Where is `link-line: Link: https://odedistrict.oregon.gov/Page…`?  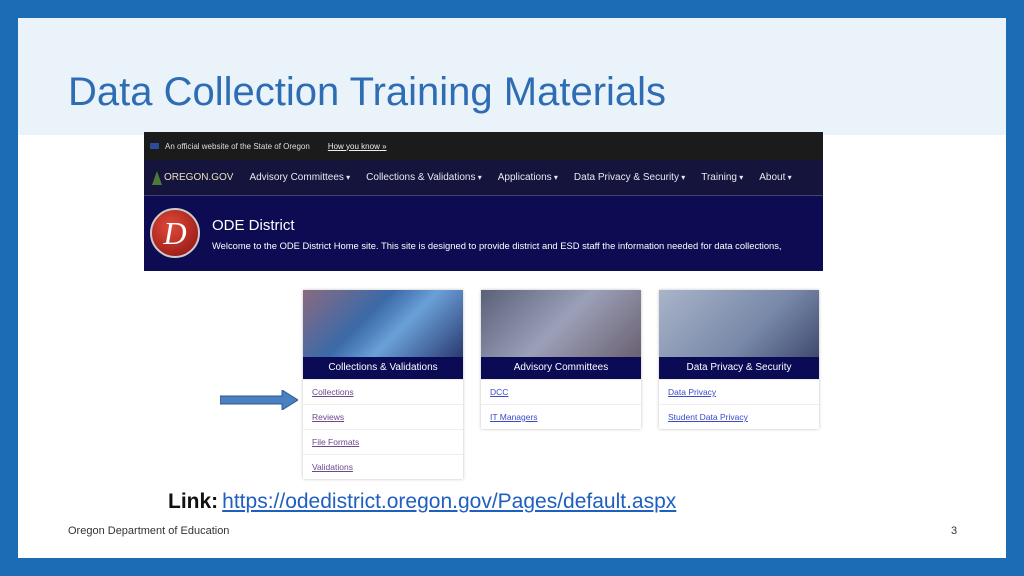 link-line: Link: https://odedistrict.oregon.gov/Page… is located at coordinates (422, 502).